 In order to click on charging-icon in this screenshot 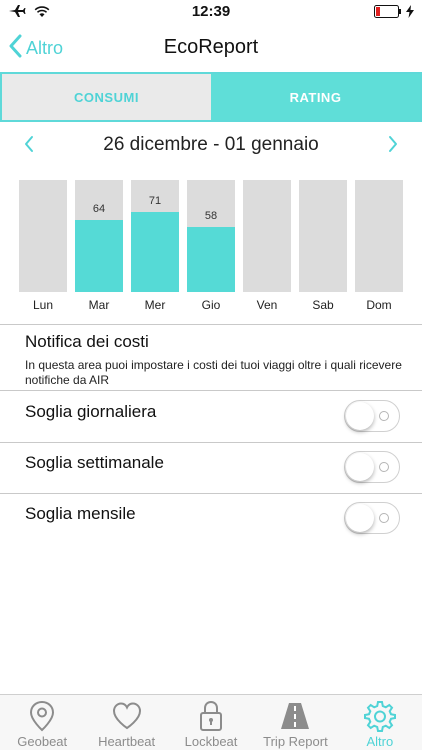, I will do `click(410, 14)`.